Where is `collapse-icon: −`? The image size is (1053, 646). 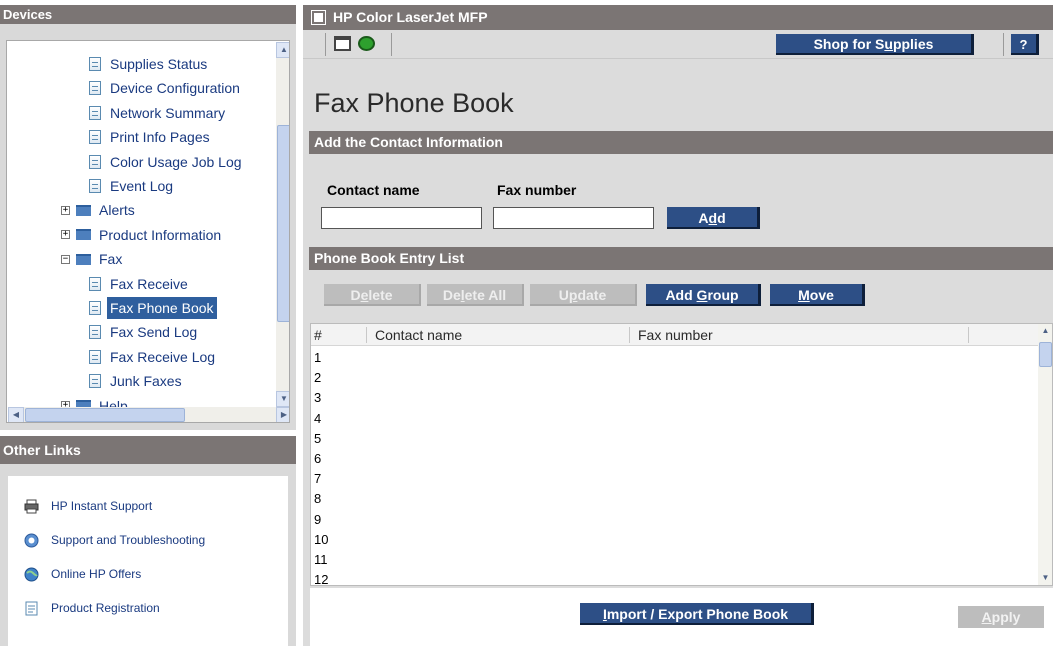
collapse-icon: − is located at coordinates (65, 259).